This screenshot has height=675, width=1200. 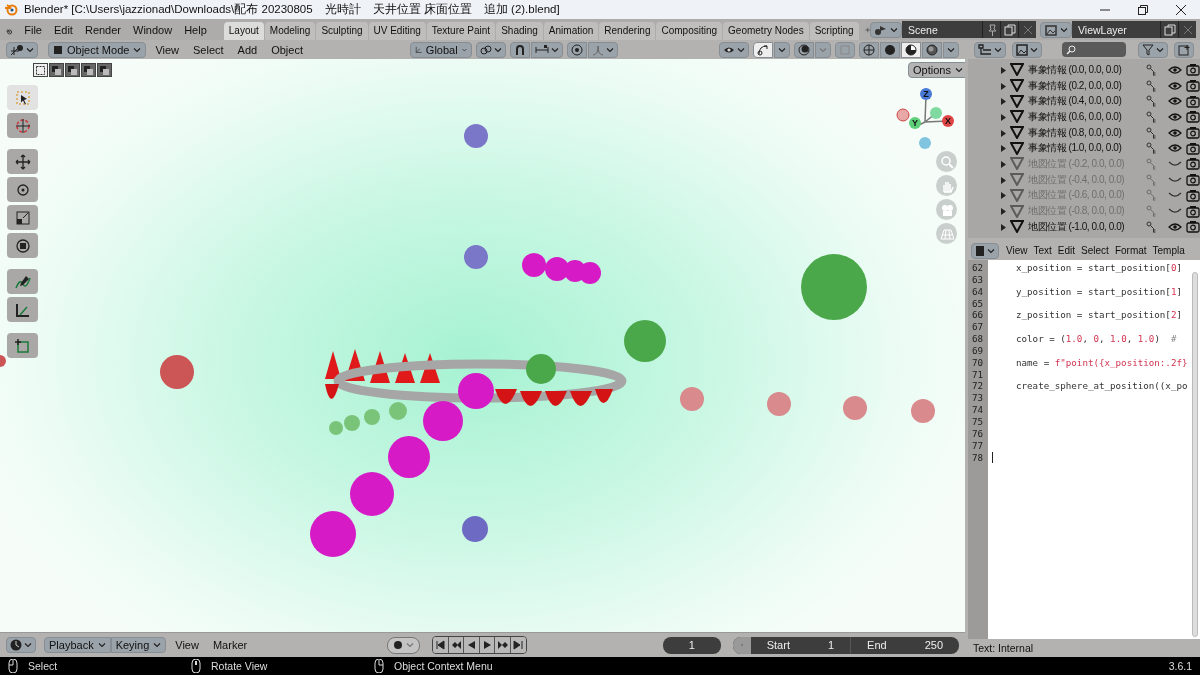 What do you see at coordinates (1042, 250) in the screenshot?
I see `menu-item: Text` at bounding box center [1042, 250].